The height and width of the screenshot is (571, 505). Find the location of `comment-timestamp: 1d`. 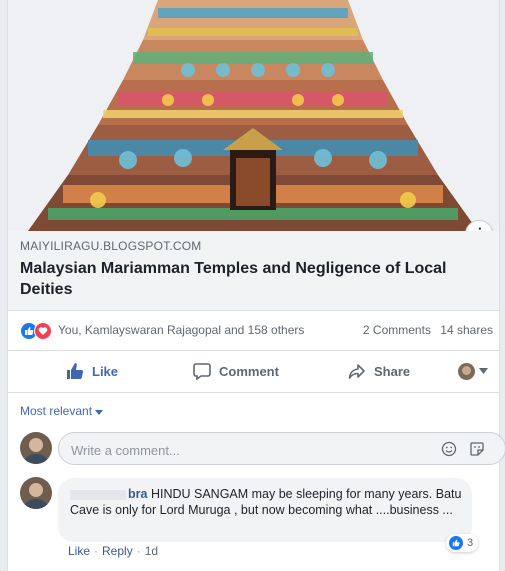

comment-timestamp: 1d is located at coordinates (151, 551).